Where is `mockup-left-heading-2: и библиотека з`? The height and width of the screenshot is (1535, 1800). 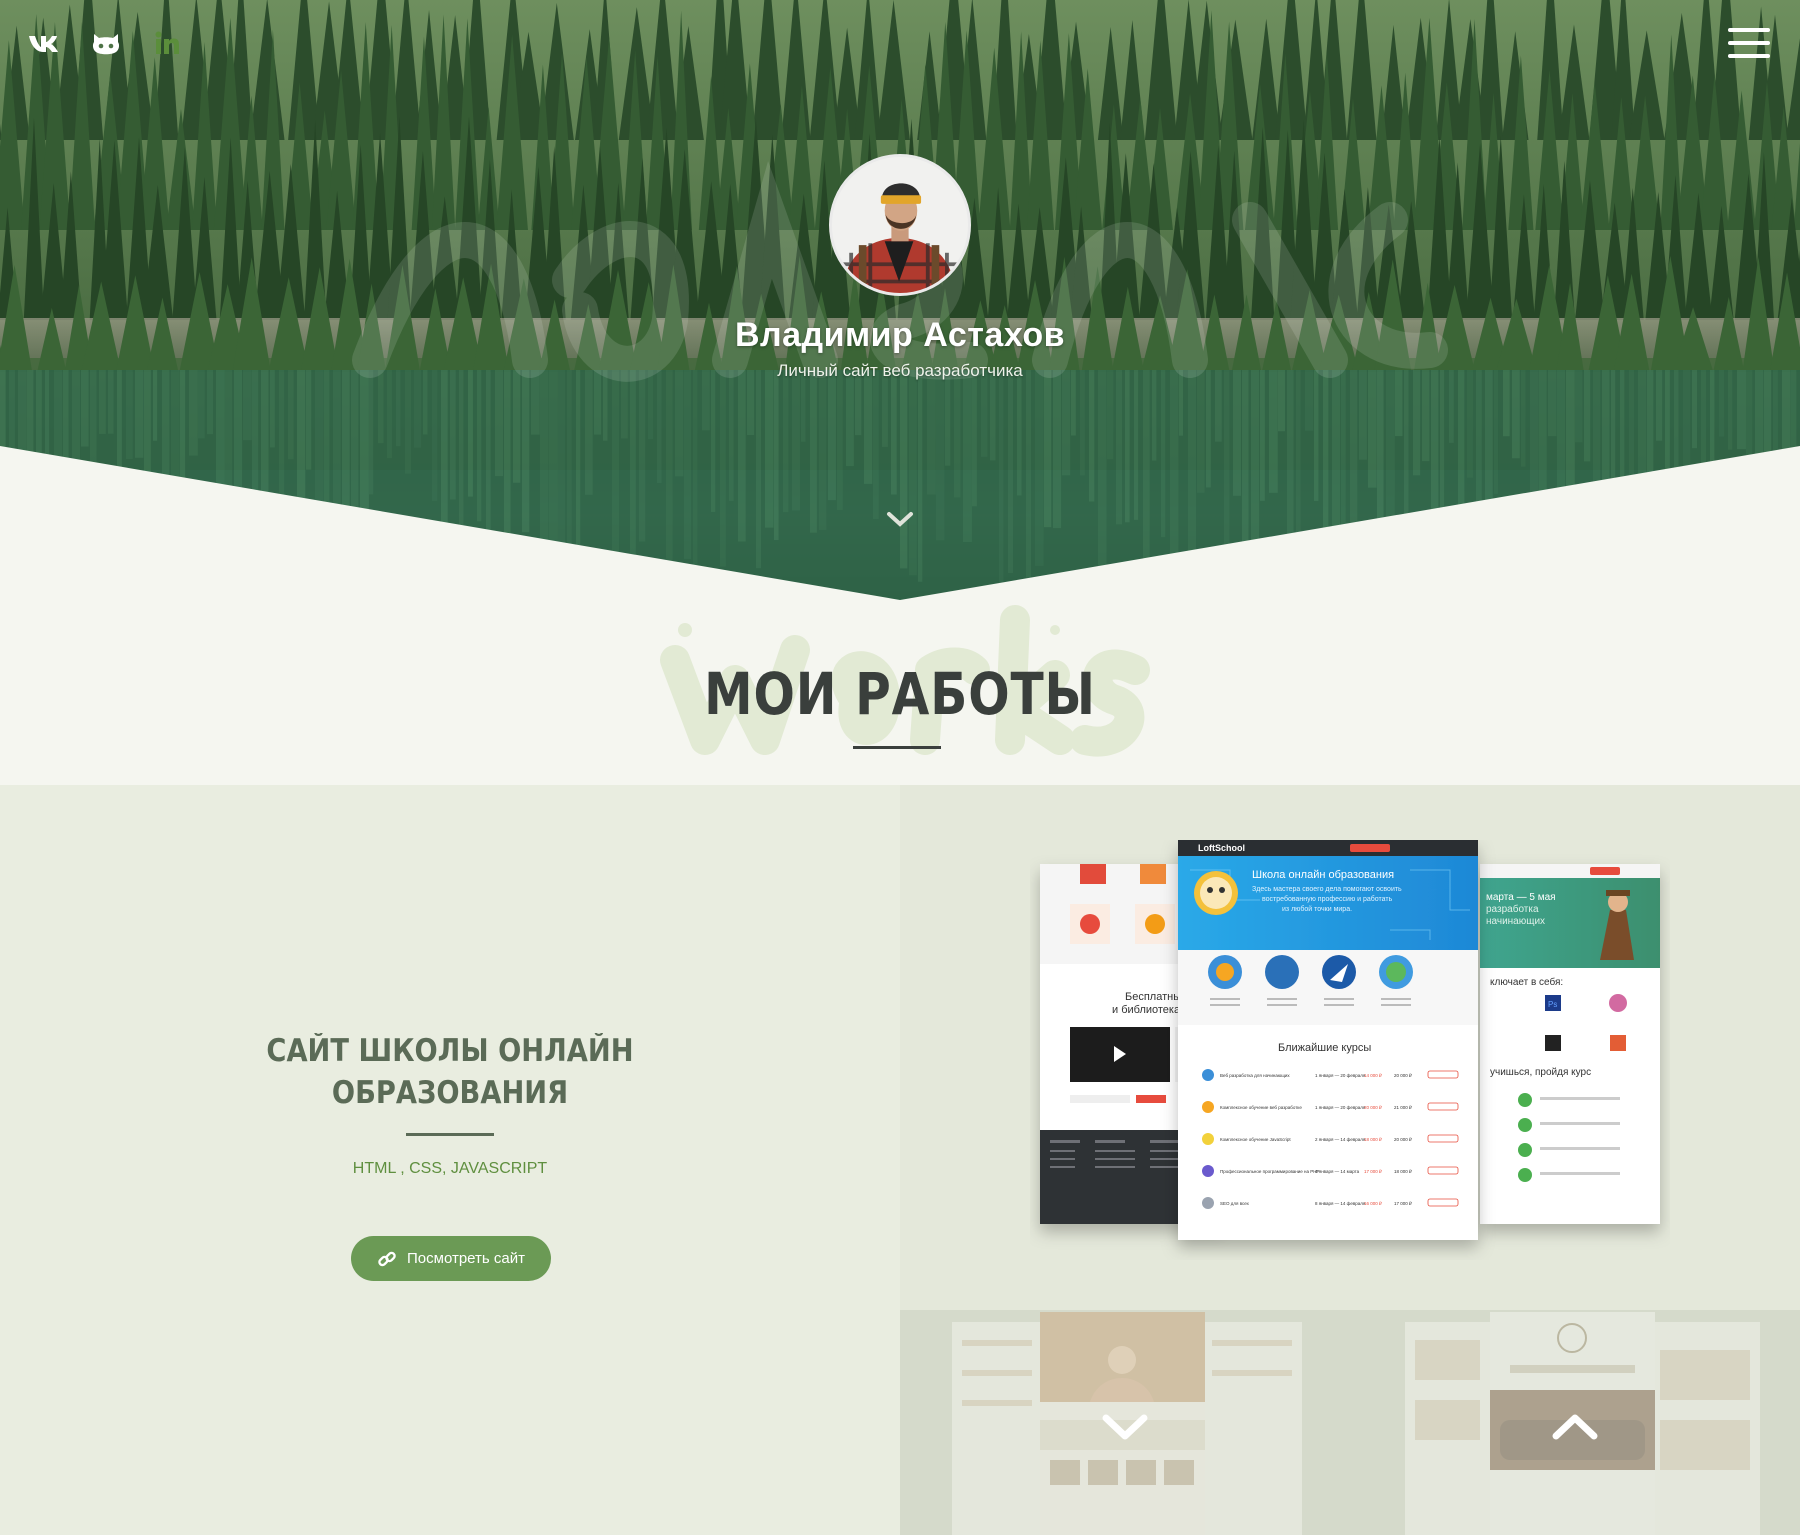
mockup-left-heading-2: и библиотека з is located at coordinates (1150, 1010).